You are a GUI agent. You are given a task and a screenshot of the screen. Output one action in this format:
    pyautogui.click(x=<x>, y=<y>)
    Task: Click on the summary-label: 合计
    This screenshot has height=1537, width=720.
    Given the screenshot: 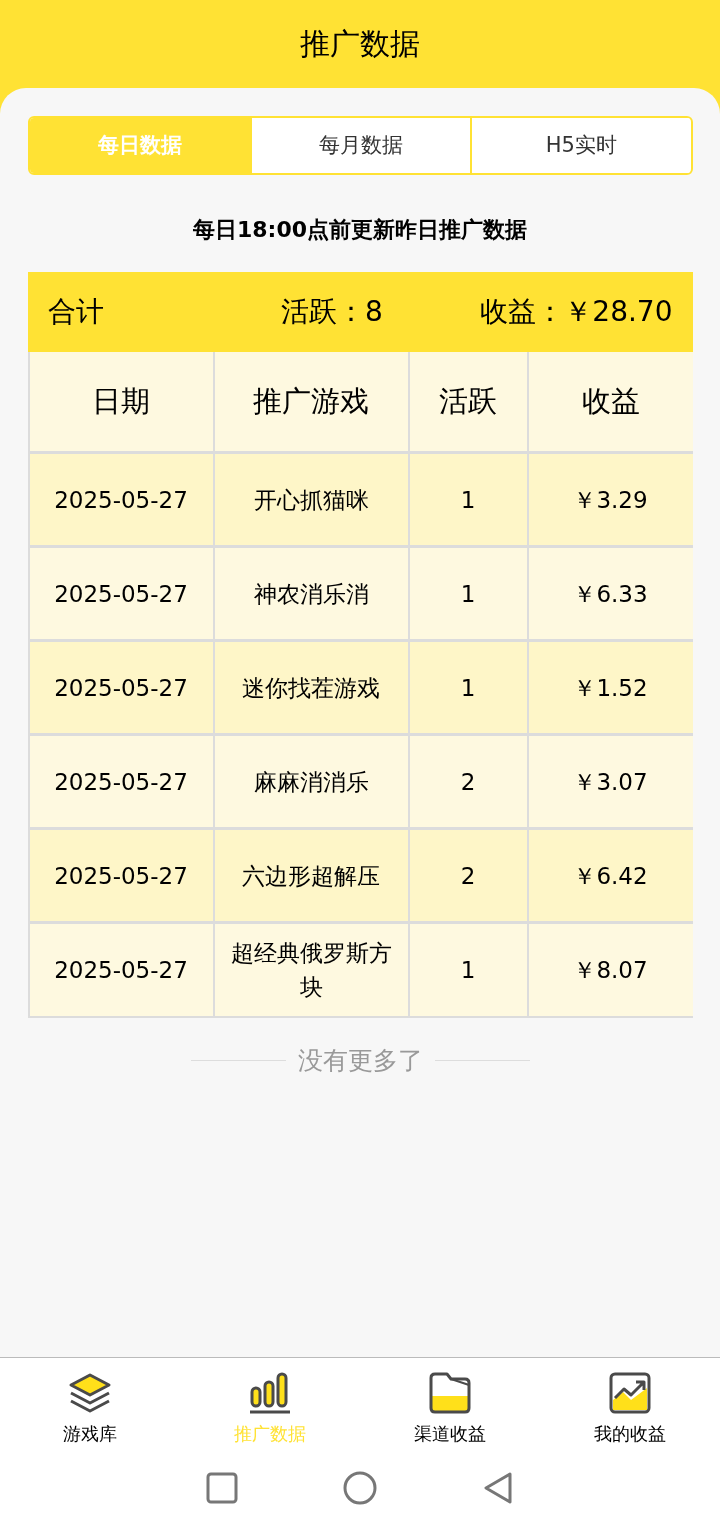 What is the action you would take?
    pyautogui.click(x=75, y=312)
    